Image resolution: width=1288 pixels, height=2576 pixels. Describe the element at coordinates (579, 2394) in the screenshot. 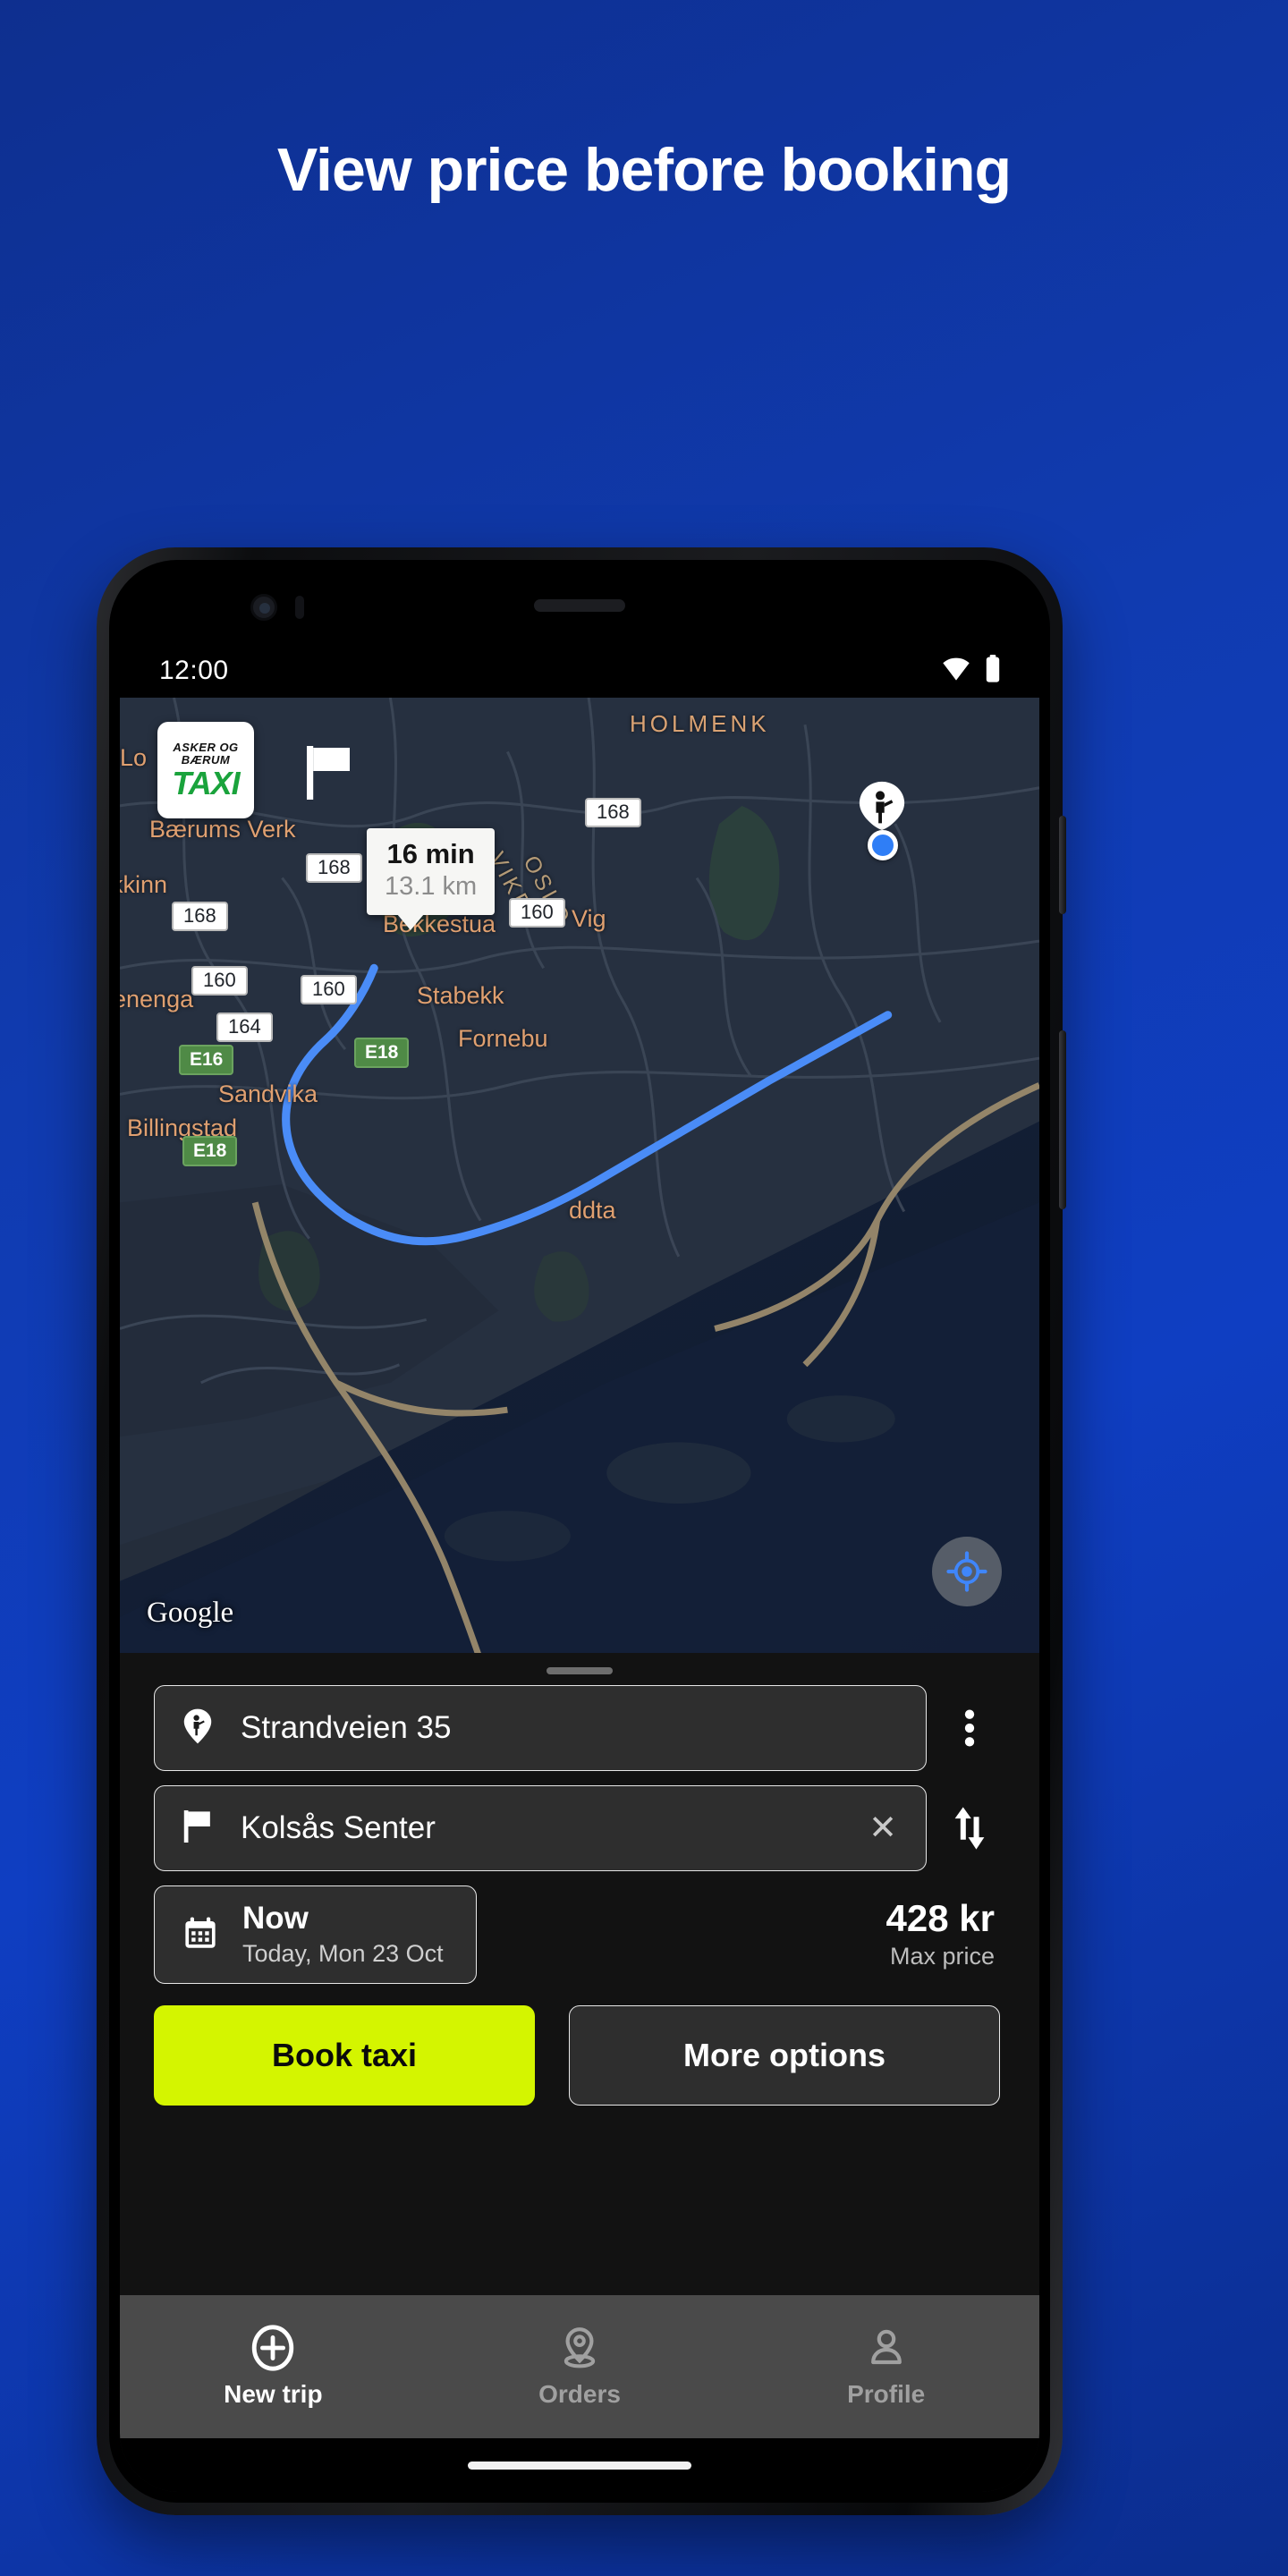

I see `nav-label-orders: Orders` at that location.